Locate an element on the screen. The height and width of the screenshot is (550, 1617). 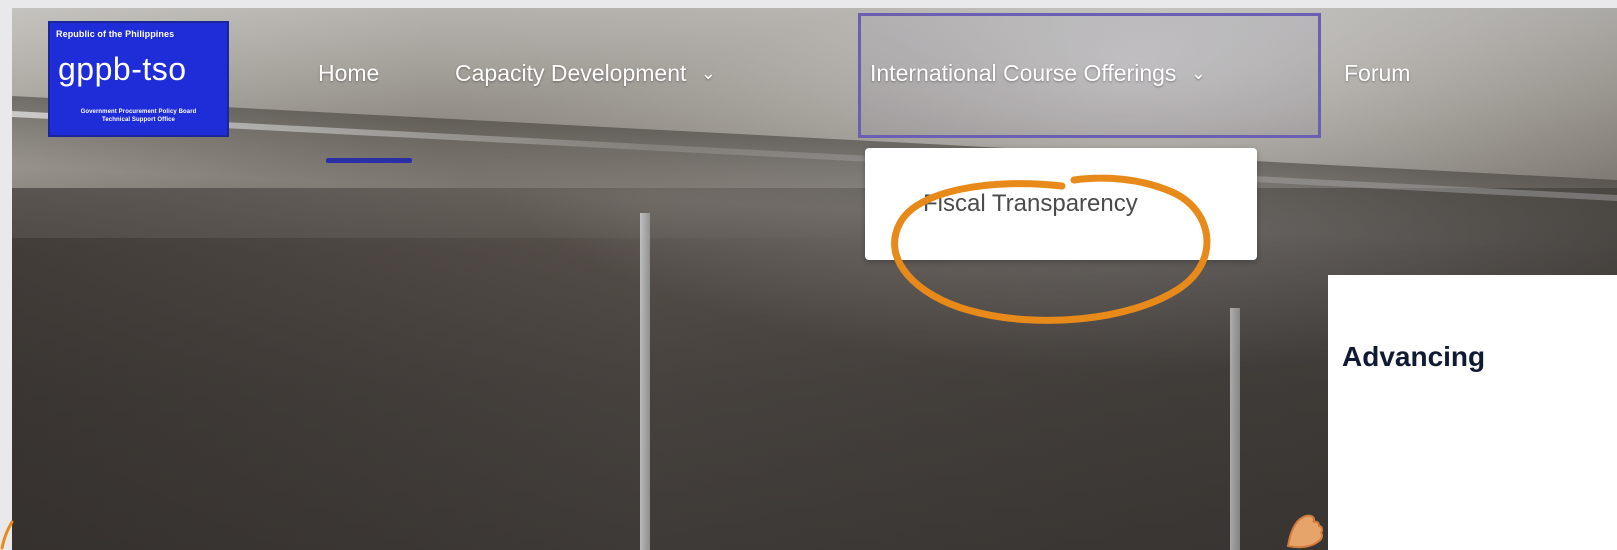
international-course-offerings-dropdown: Fiscal Transparency is located at coordinates (1061, 204).